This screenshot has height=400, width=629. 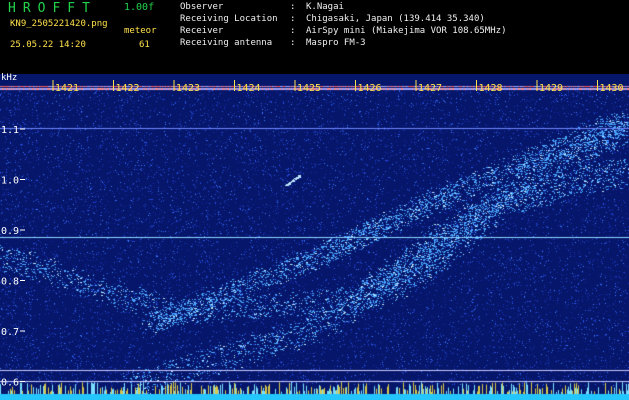 What do you see at coordinates (59, 24) in the screenshot?
I see `file-name: KN9_2505221420.png` at bounding box center [59, 24].